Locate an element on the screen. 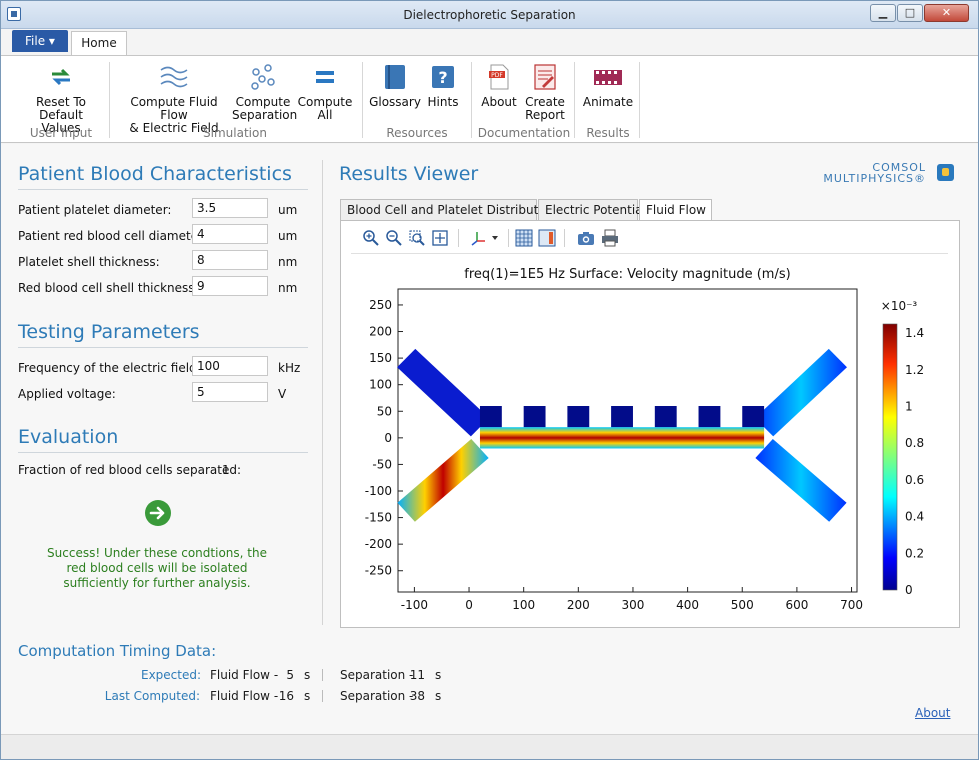 Image resolution: width=979 pixels, height=760 pixels. y-tick-label: 200 is located at coordinates (380, 332).